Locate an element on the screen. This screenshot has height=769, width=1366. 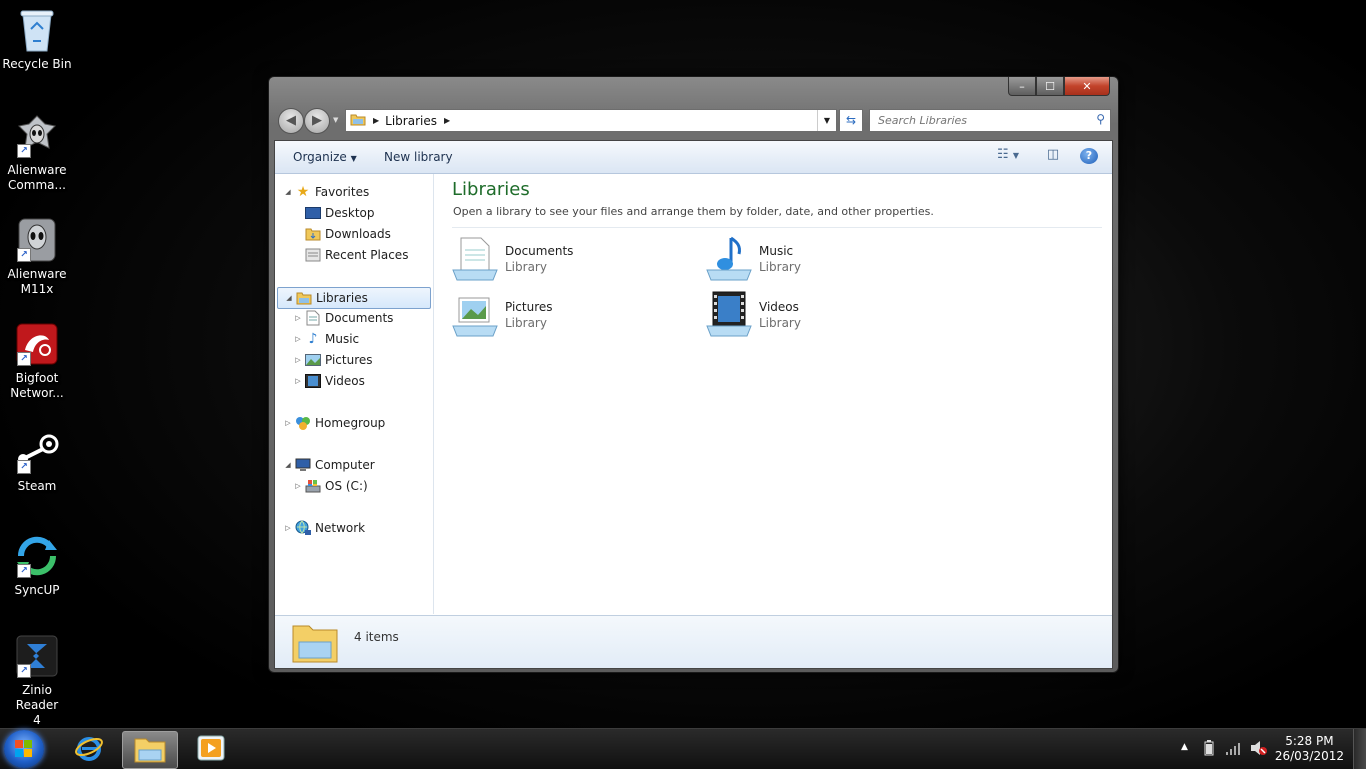
notification-area: ▲ 5:28 PM 26/03/2012 is located at coordinates (1266, 749).